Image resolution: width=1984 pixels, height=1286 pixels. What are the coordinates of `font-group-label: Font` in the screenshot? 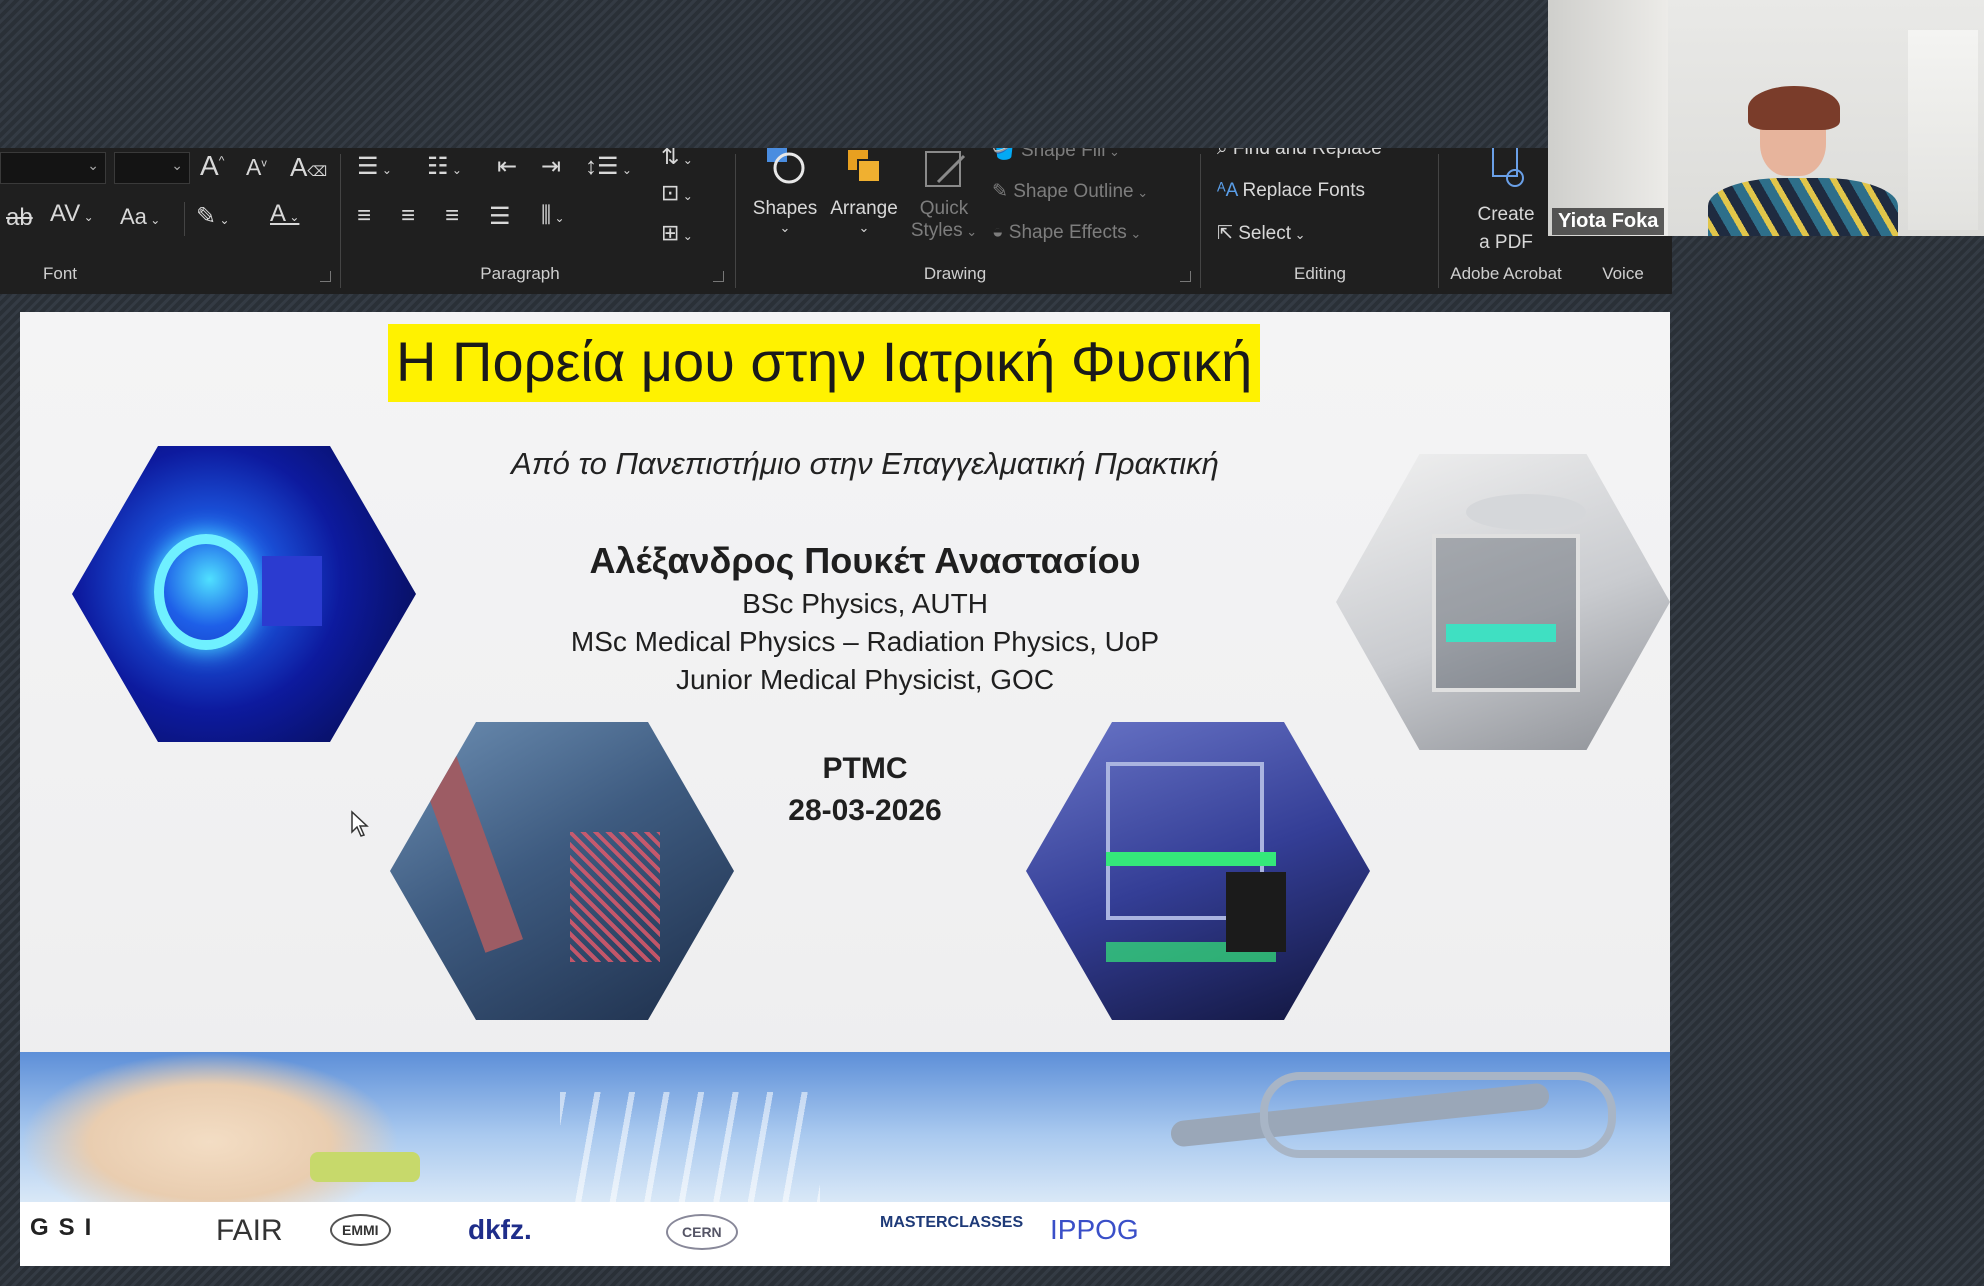 It's located at (60, 273).